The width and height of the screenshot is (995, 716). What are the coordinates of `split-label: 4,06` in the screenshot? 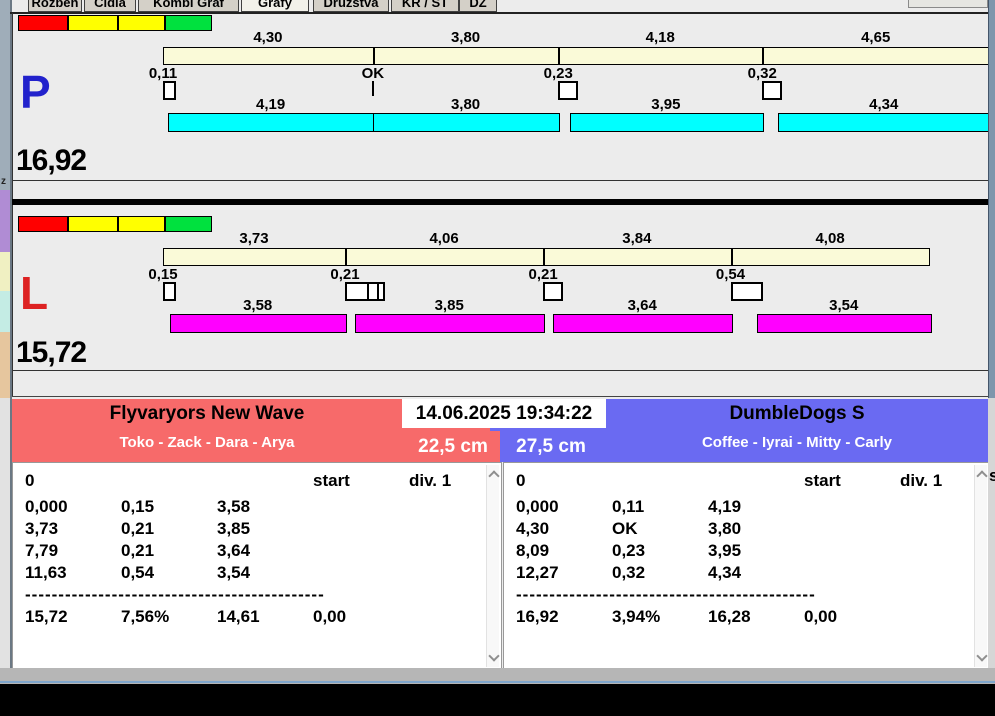 It's located at (444, 238).